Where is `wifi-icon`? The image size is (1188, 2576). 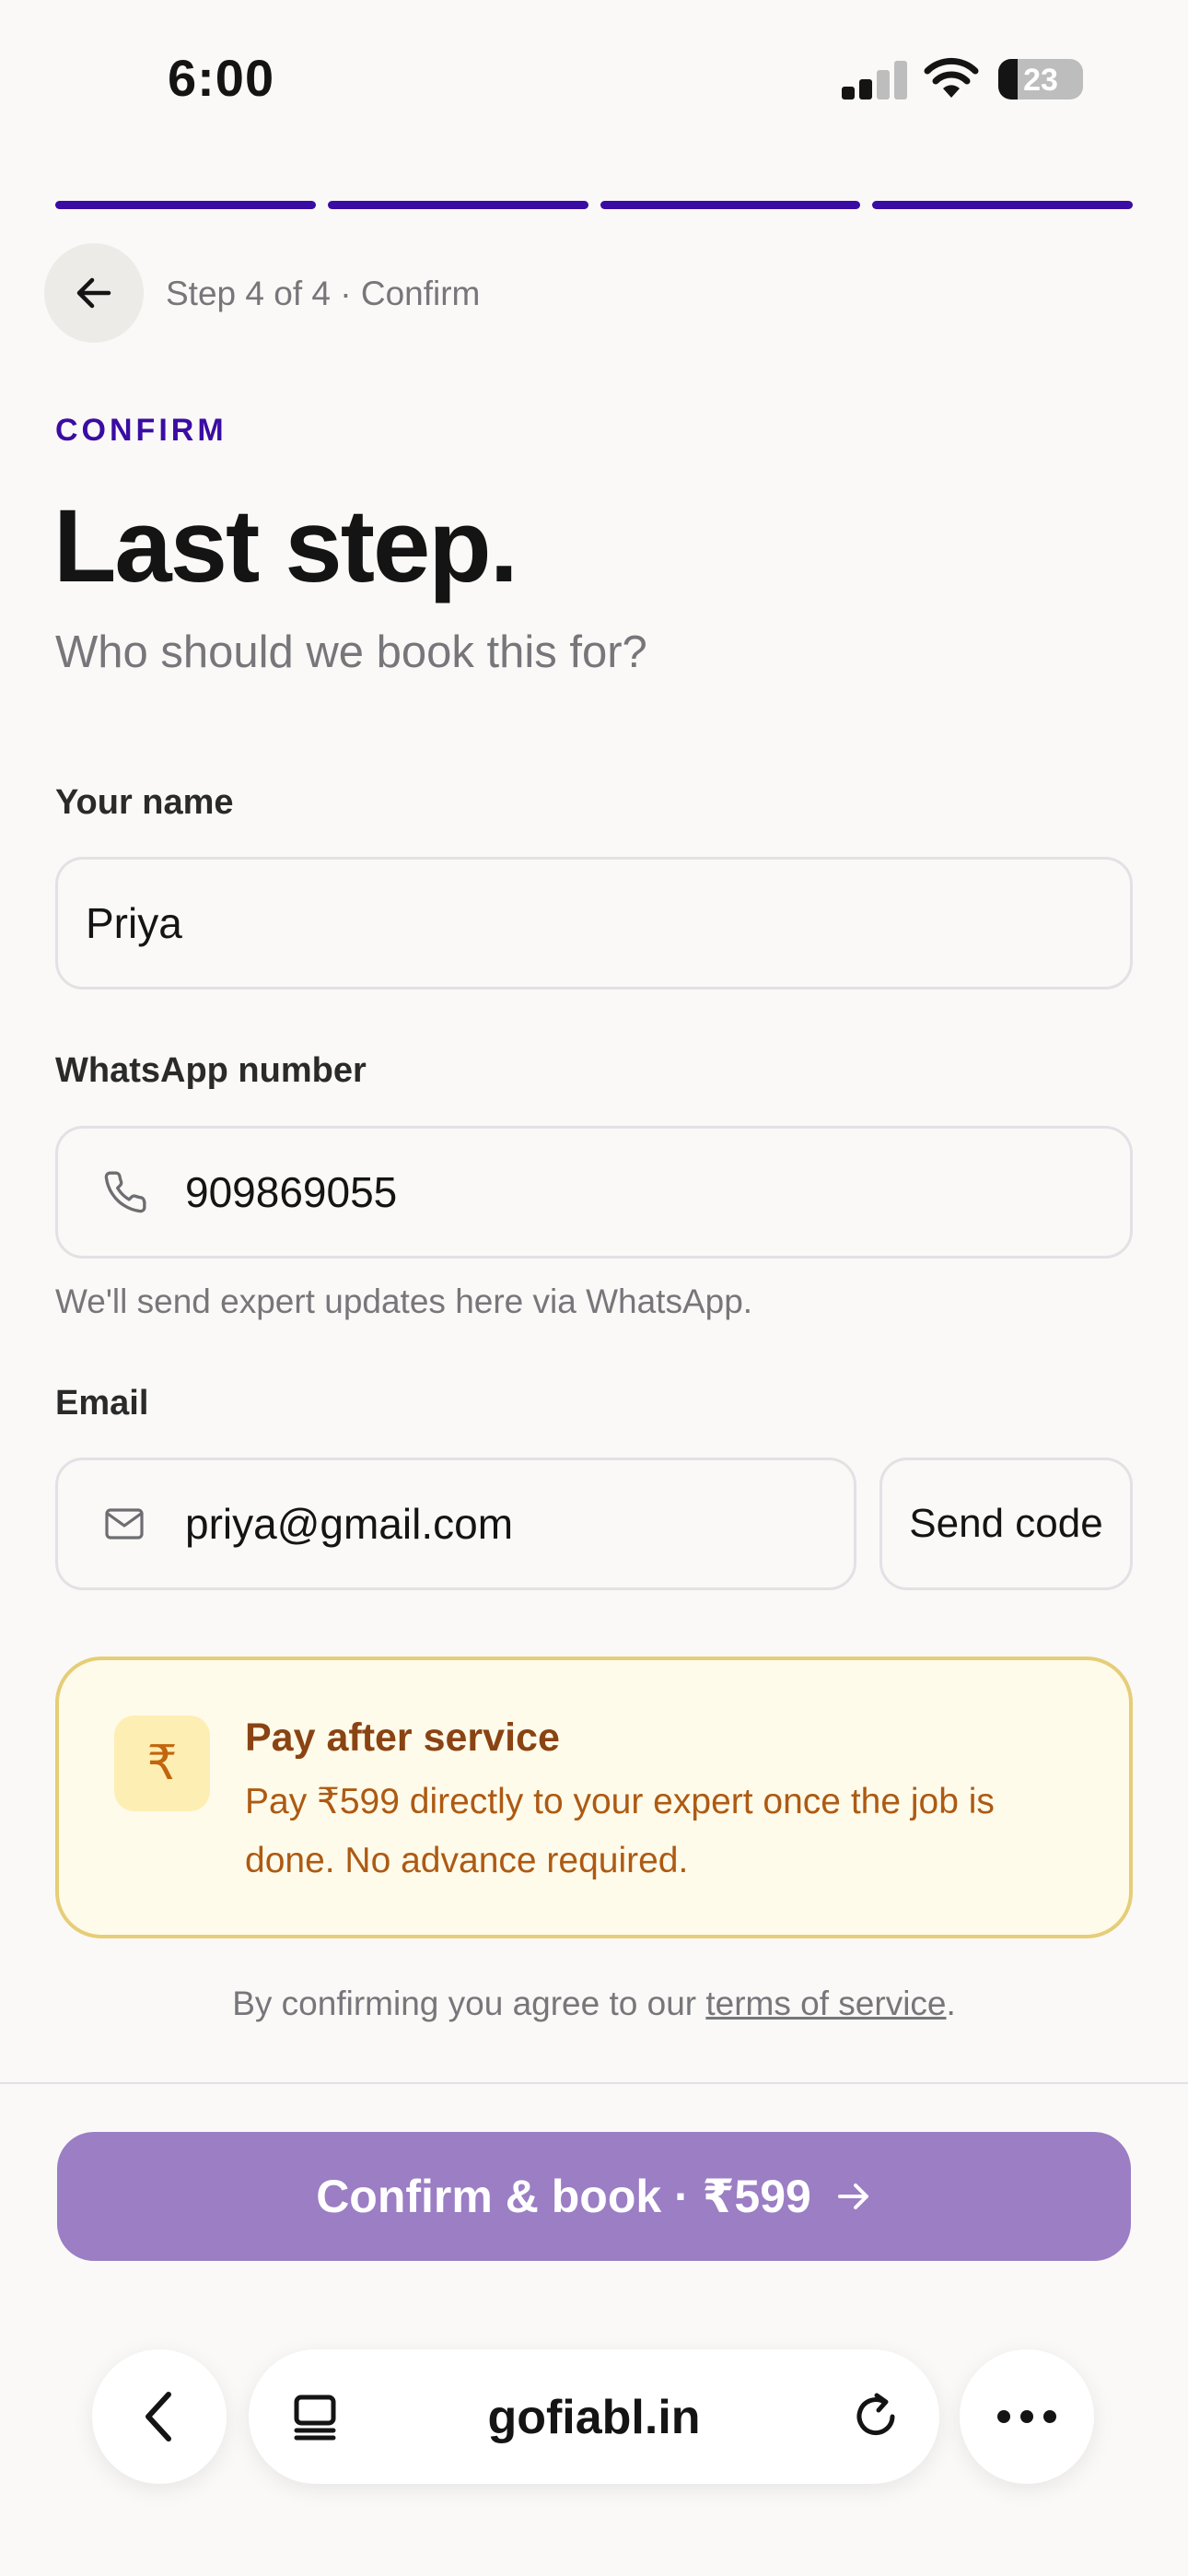
wifi-icon is located at coordinates (951, 77).